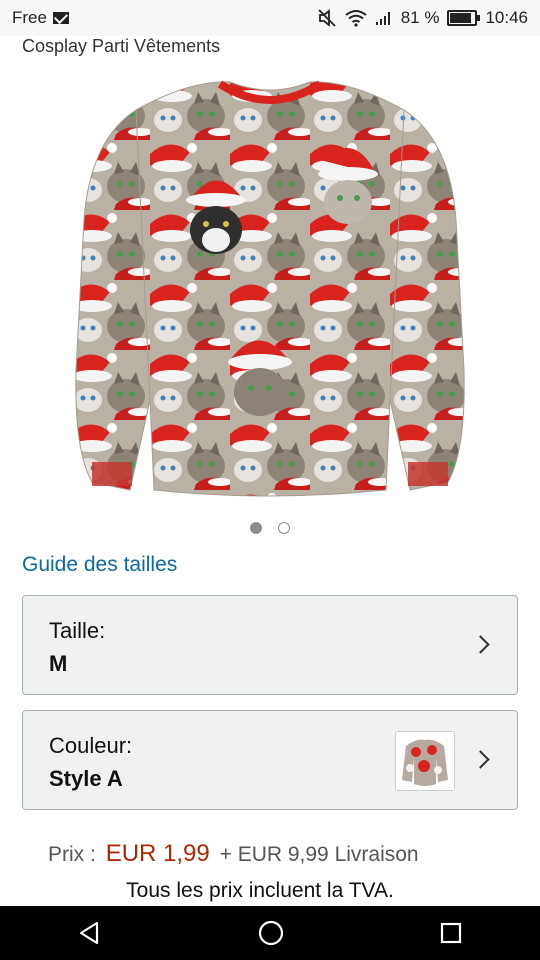 The image size is (540, 960). What do you see at coordinates (270, 18) in the screenshot?
I see `status-bar: Free 81 % 10:46` at bounding box center [270, 18].